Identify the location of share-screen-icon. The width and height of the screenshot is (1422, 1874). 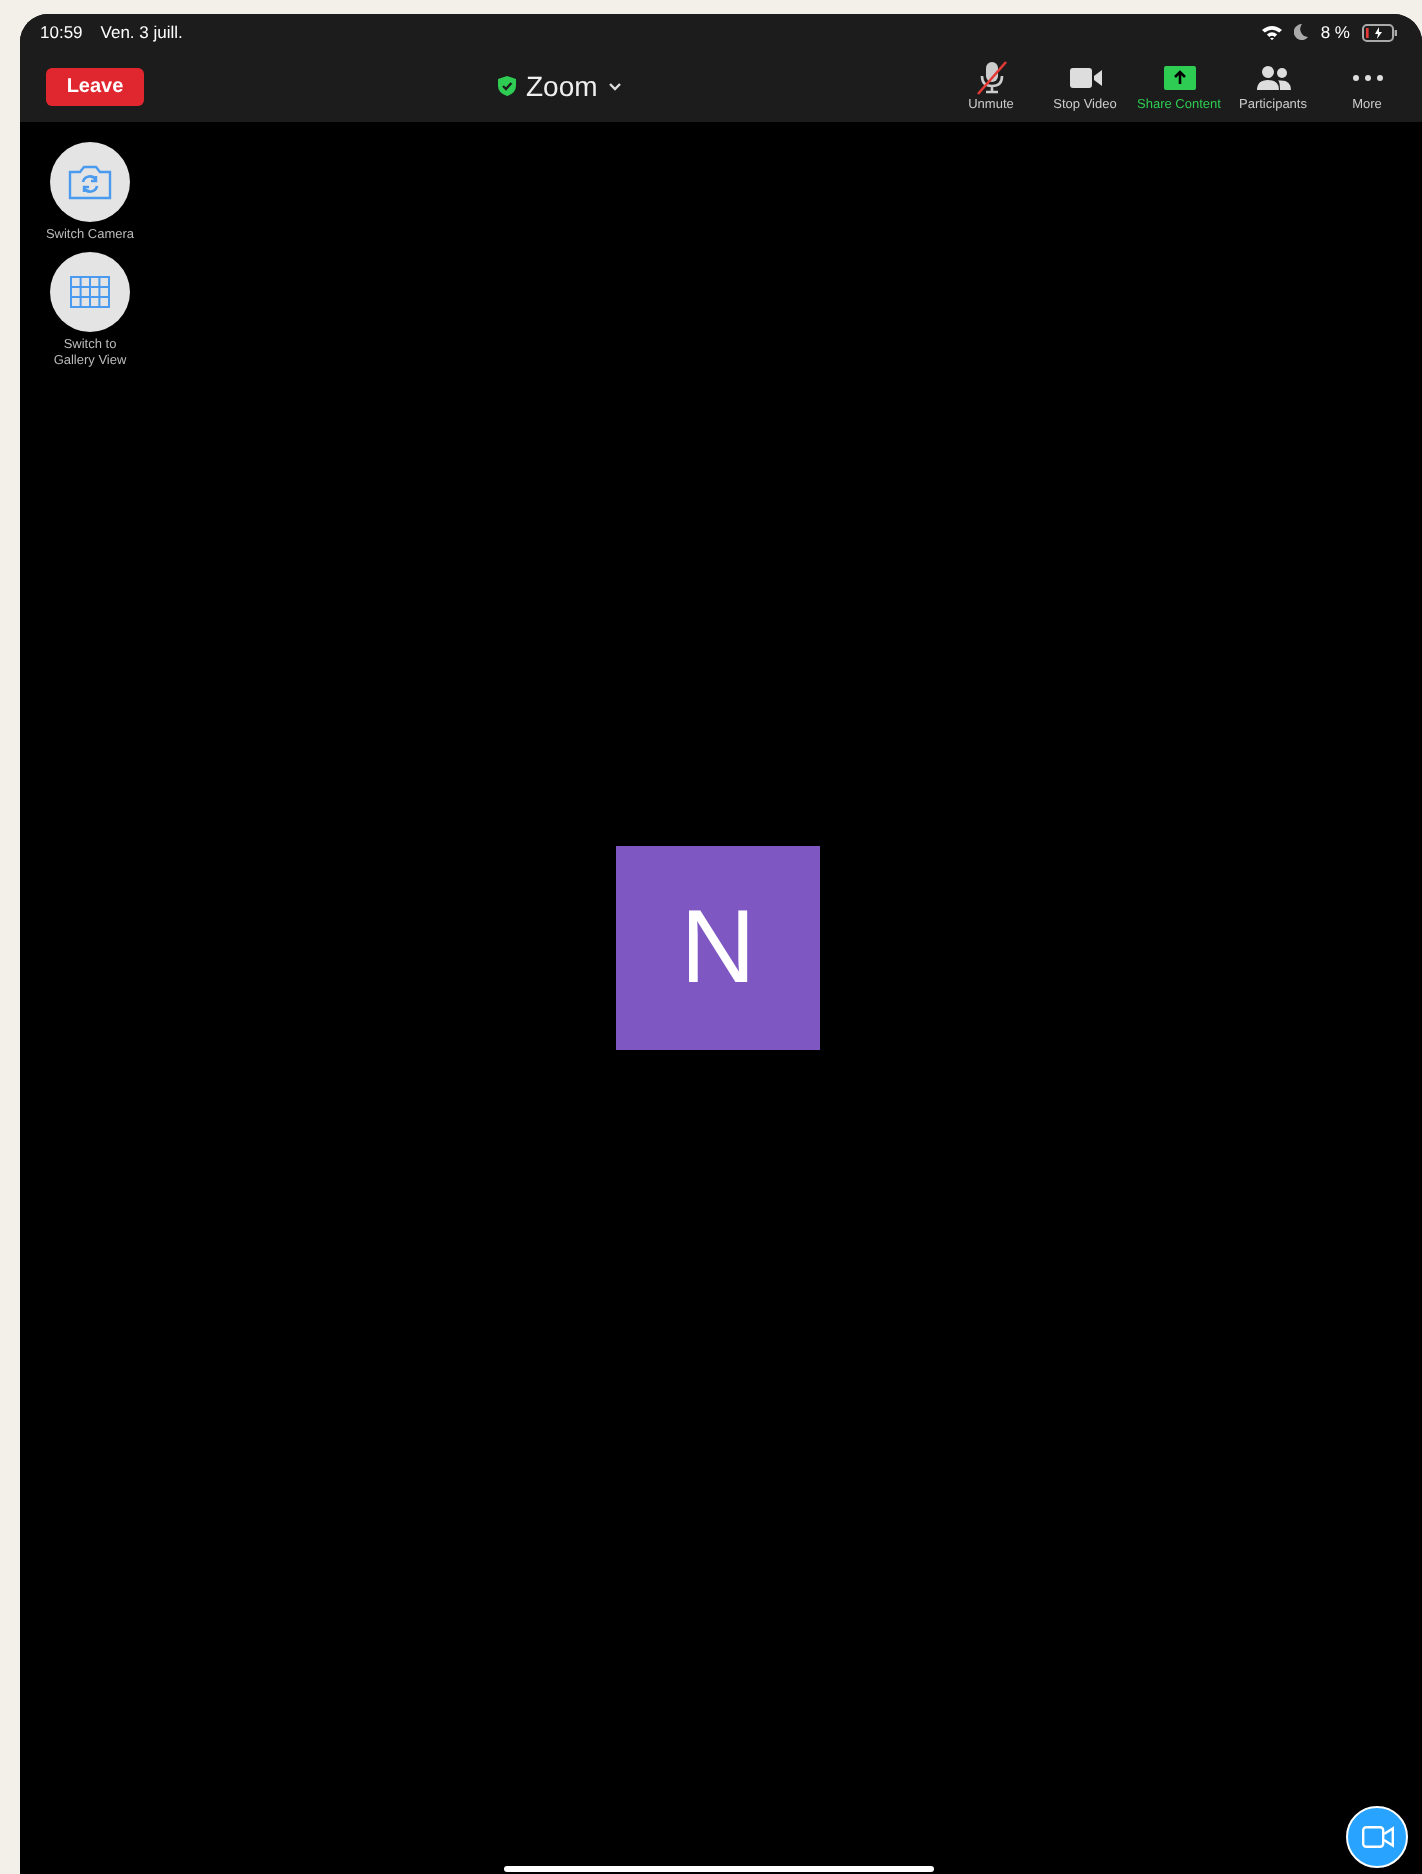
(1179, 78).